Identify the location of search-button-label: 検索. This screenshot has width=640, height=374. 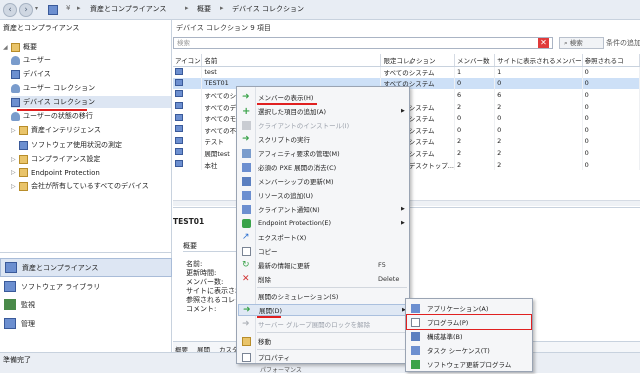
(576, 43).